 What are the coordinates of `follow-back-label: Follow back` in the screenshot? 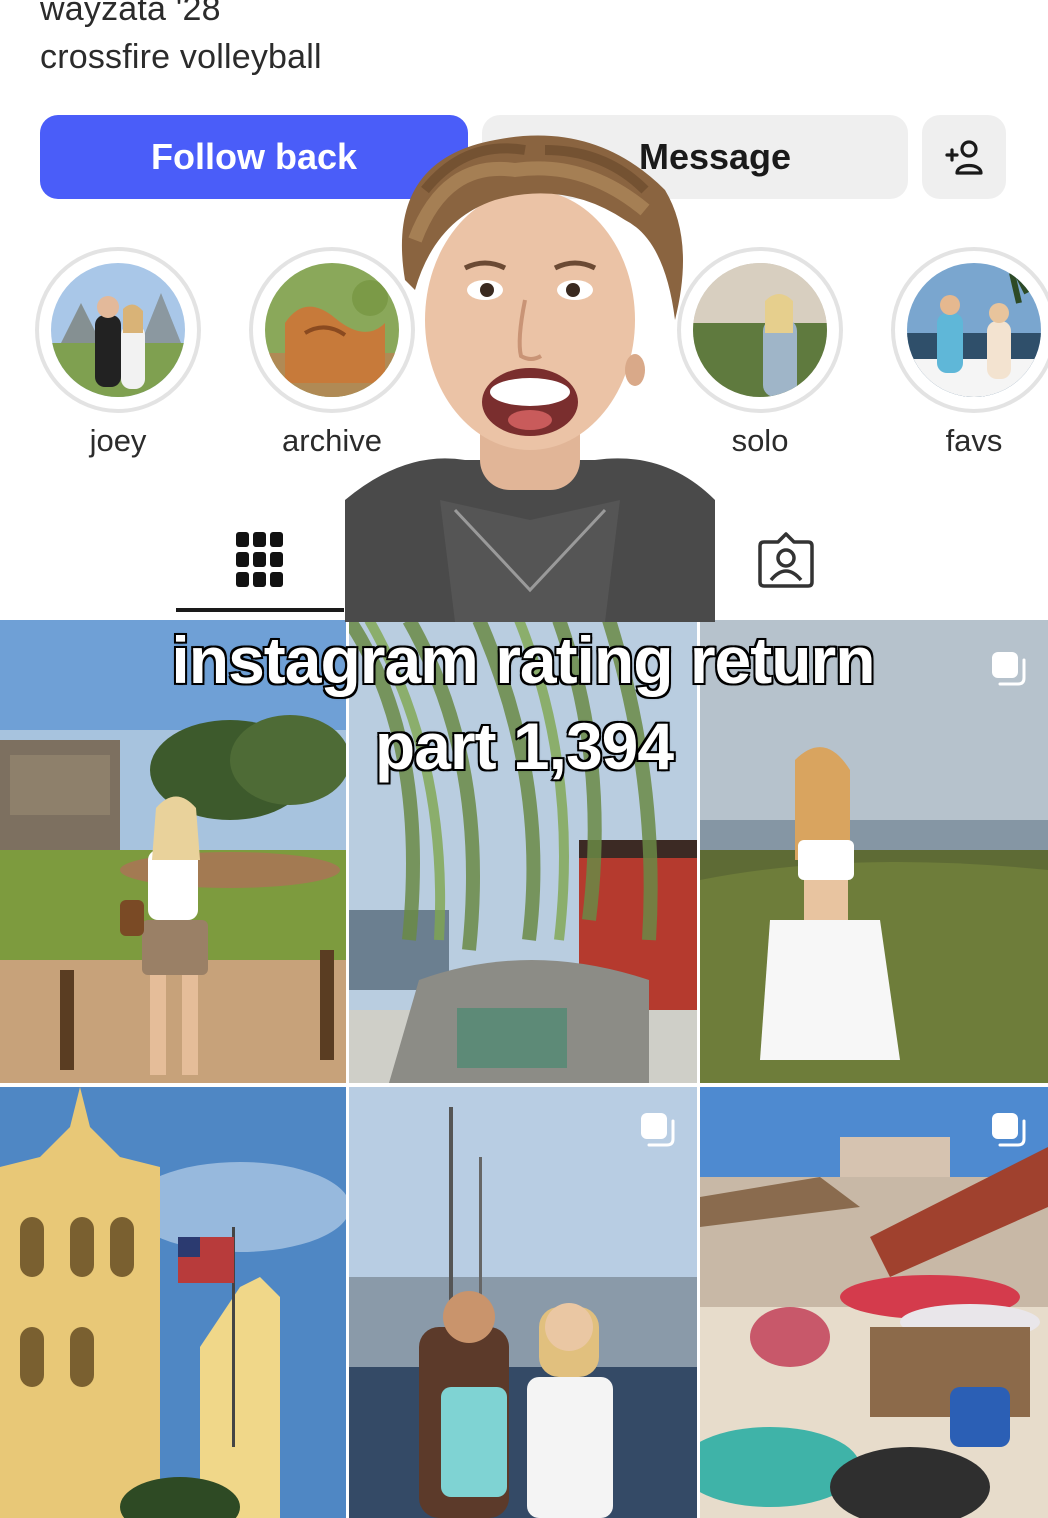 It's located at (254, 156).